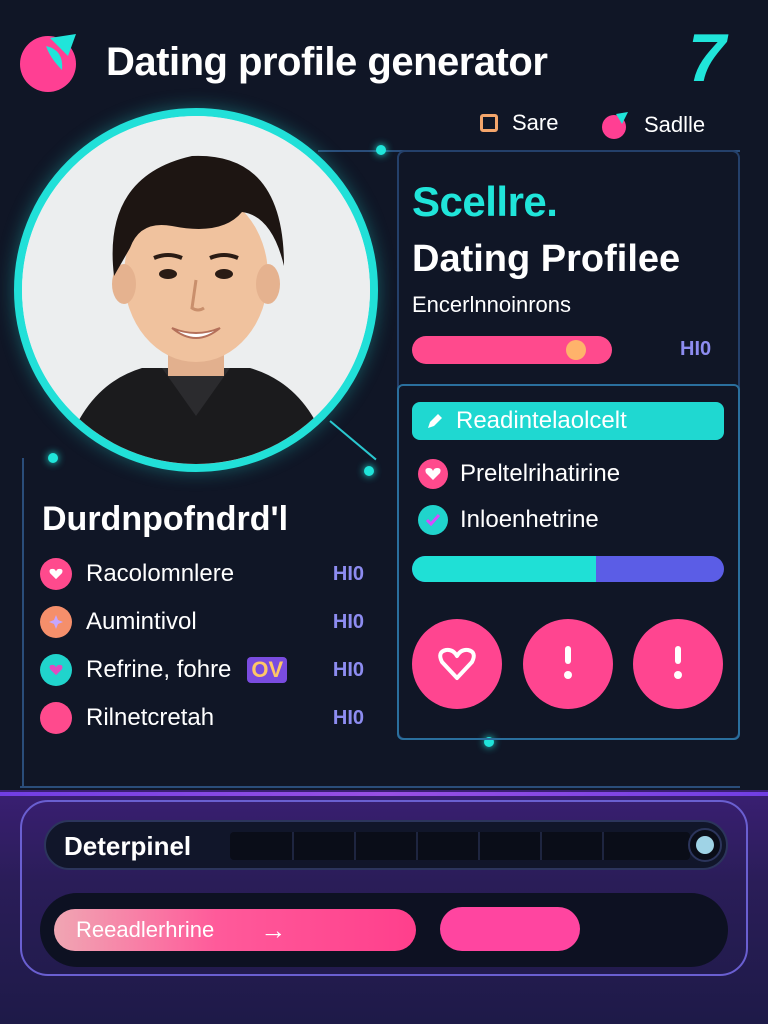 This screenshot has width=768, height=1024. I want to click on generate-button: Reeadlerhrine →, so click(235, 930).